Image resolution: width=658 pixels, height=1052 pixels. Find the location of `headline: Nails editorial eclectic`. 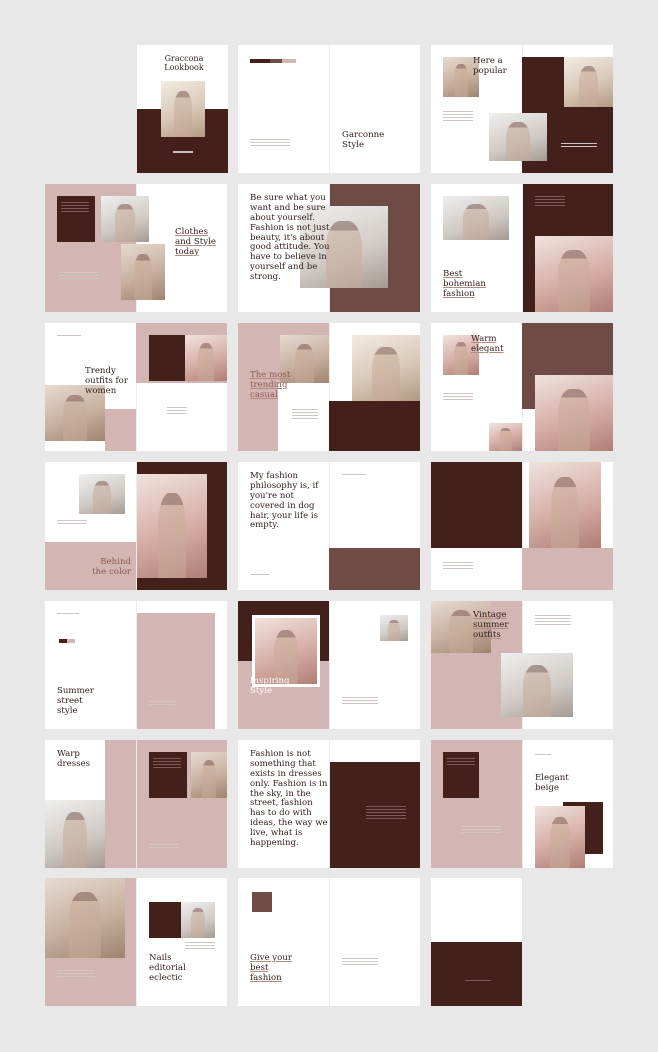

headline: Nails editorial eclectic is located at coordinates (167, 968).